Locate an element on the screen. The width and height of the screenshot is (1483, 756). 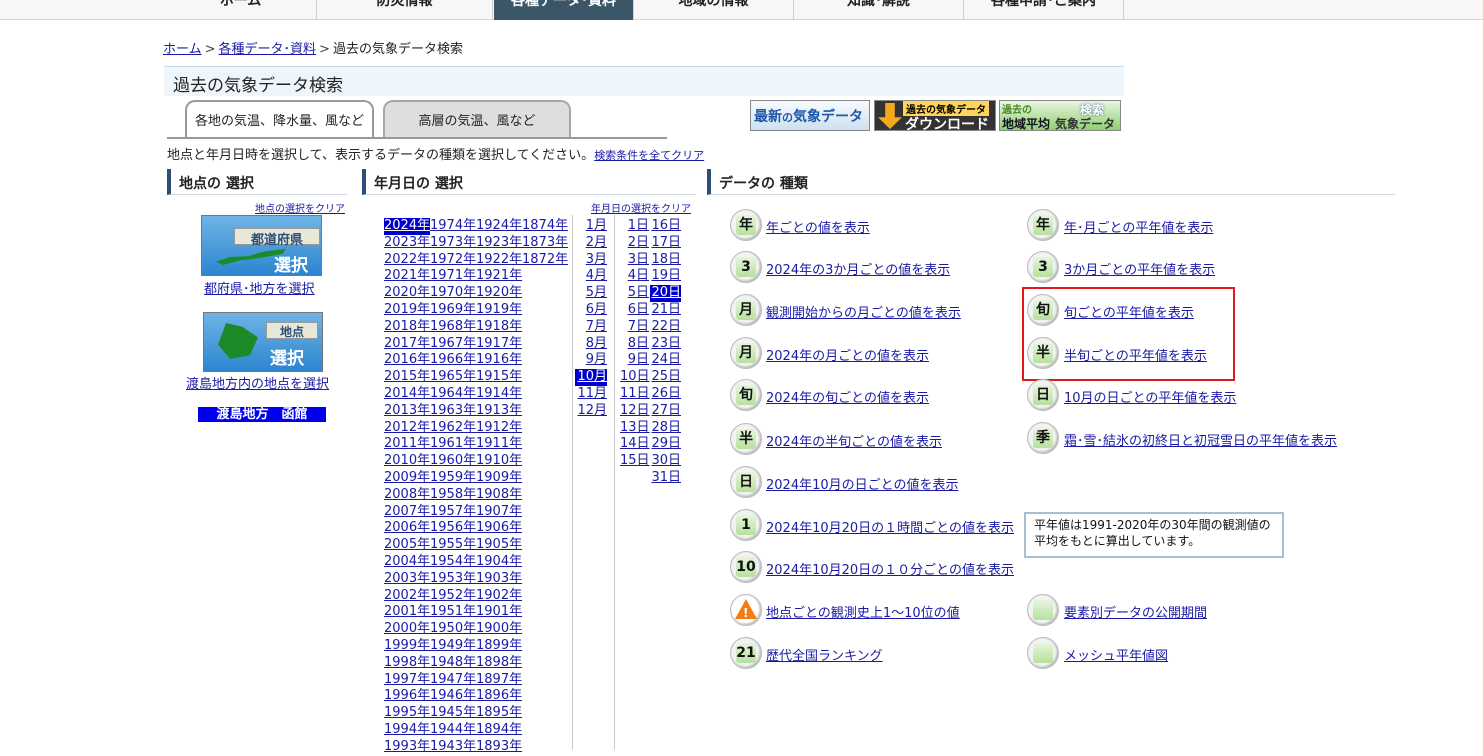
year-link: 2003年 is located at coordinates (407, 579).